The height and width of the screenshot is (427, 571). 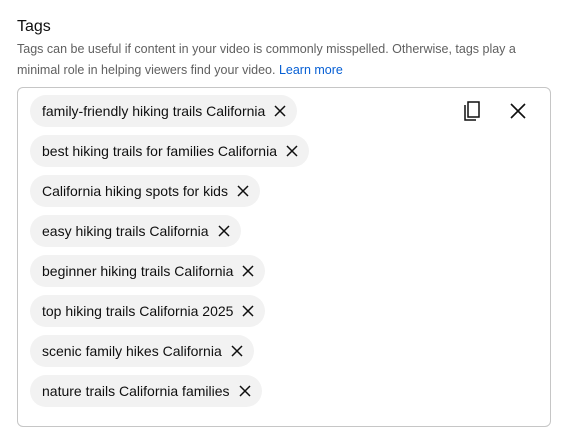 I want to click on copy-tags-button, so click(x=472, y=111).